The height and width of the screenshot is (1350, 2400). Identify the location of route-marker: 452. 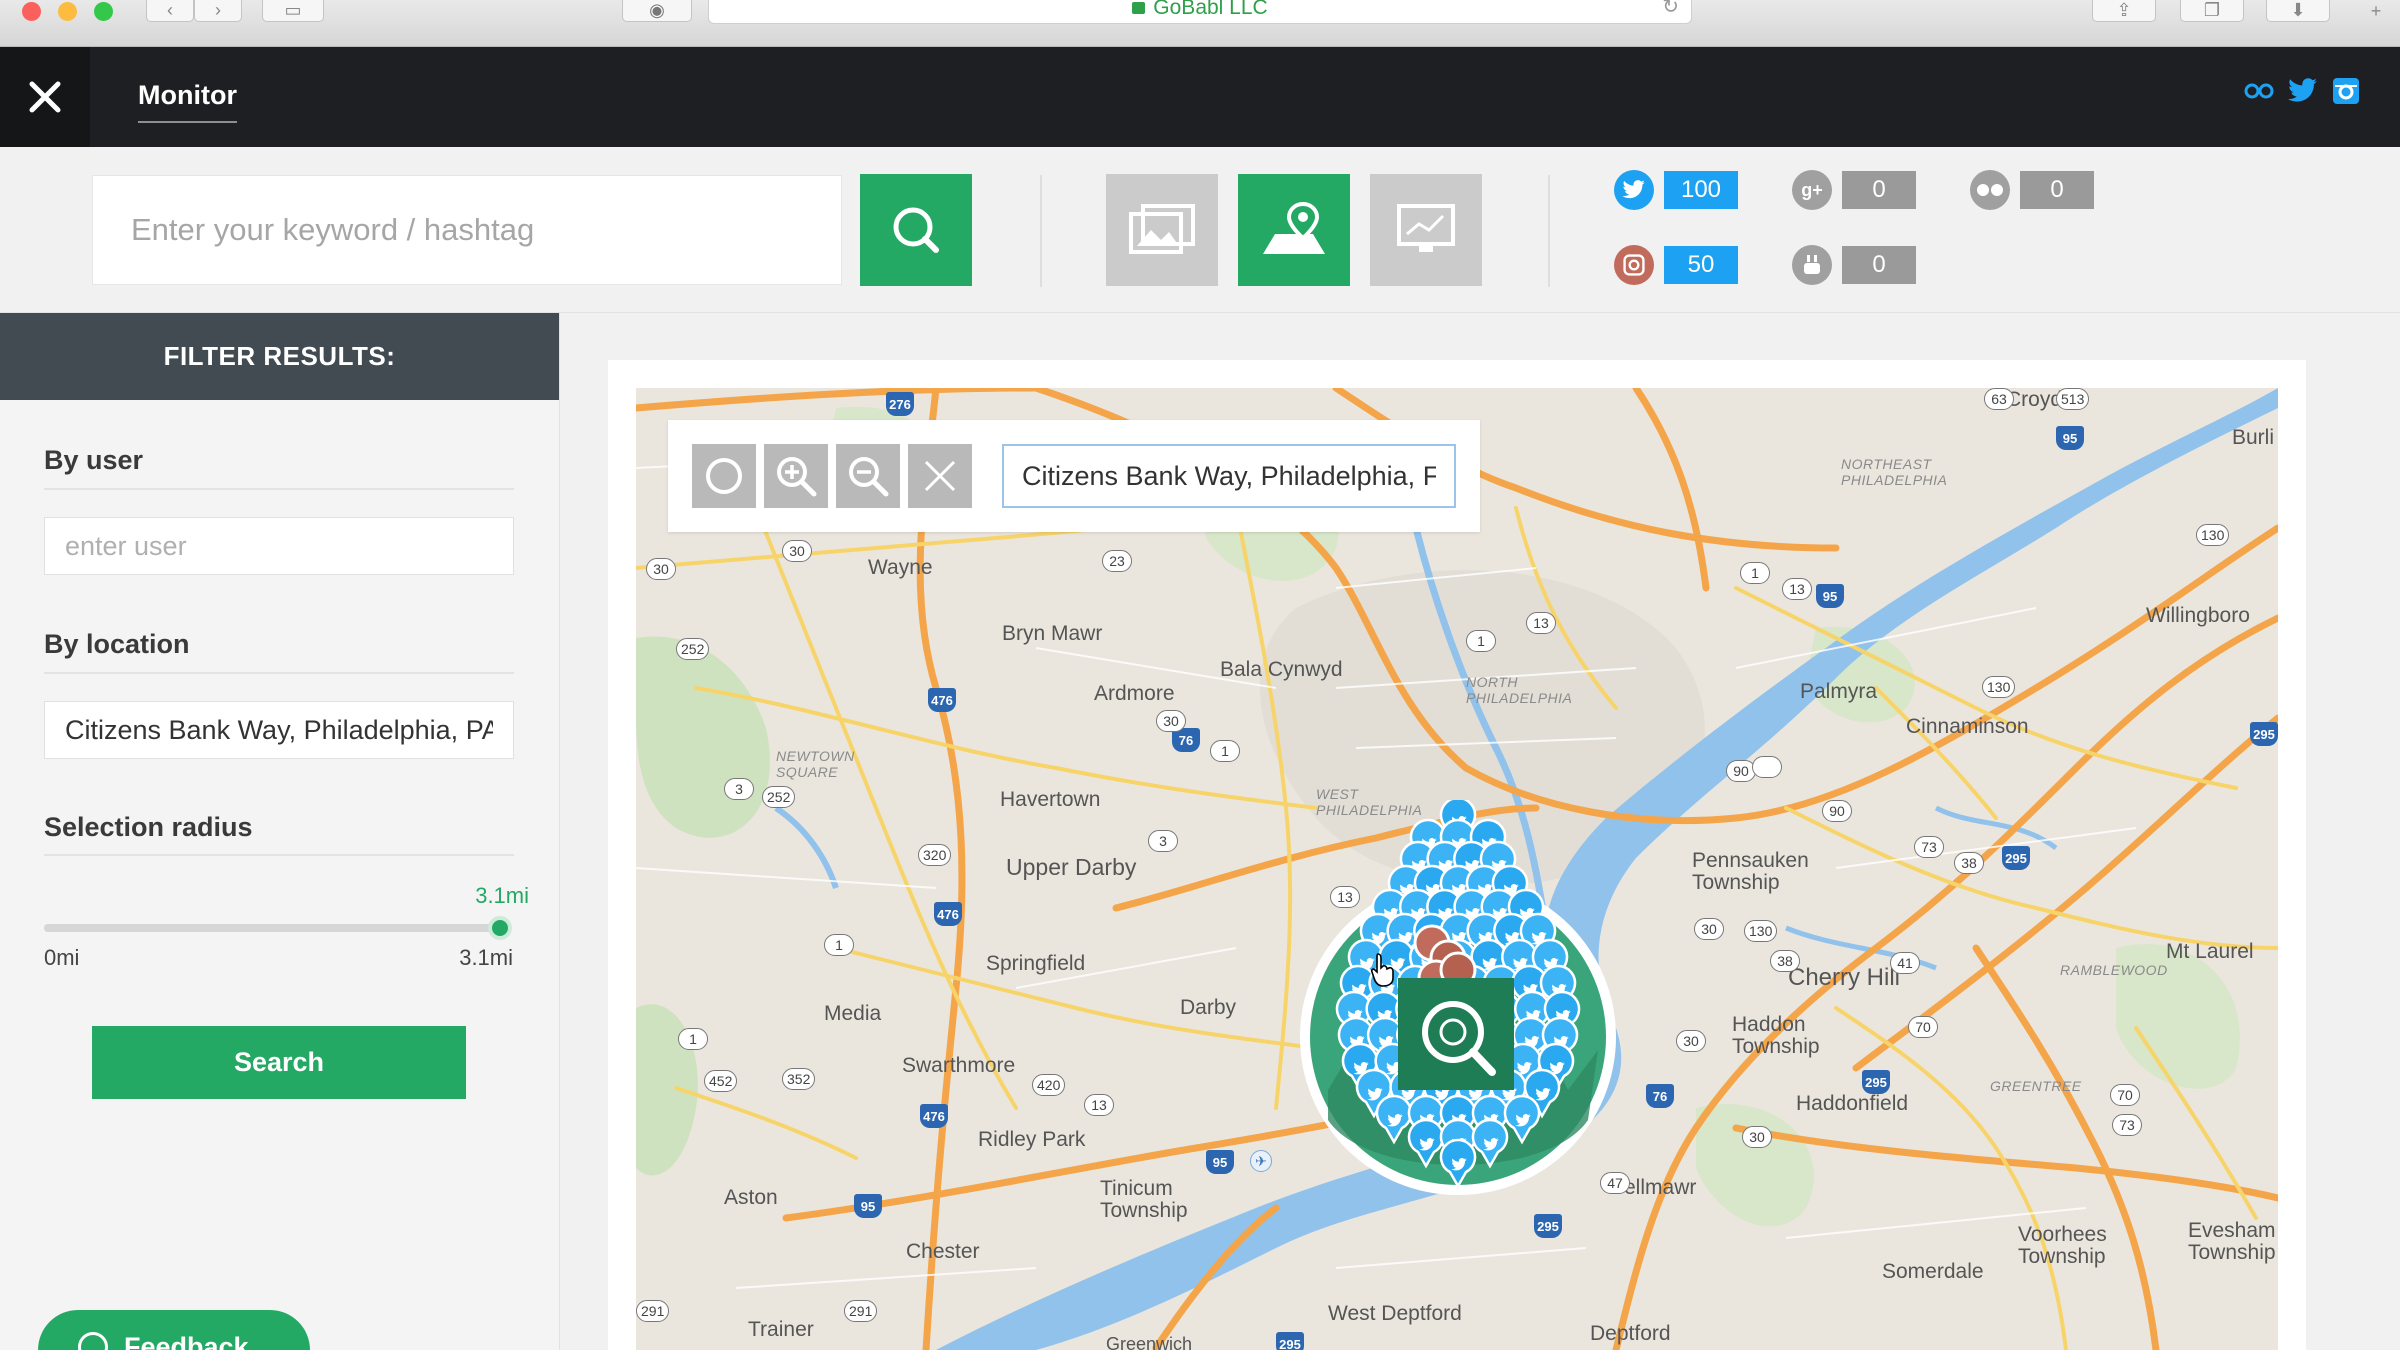
(721, 1081).